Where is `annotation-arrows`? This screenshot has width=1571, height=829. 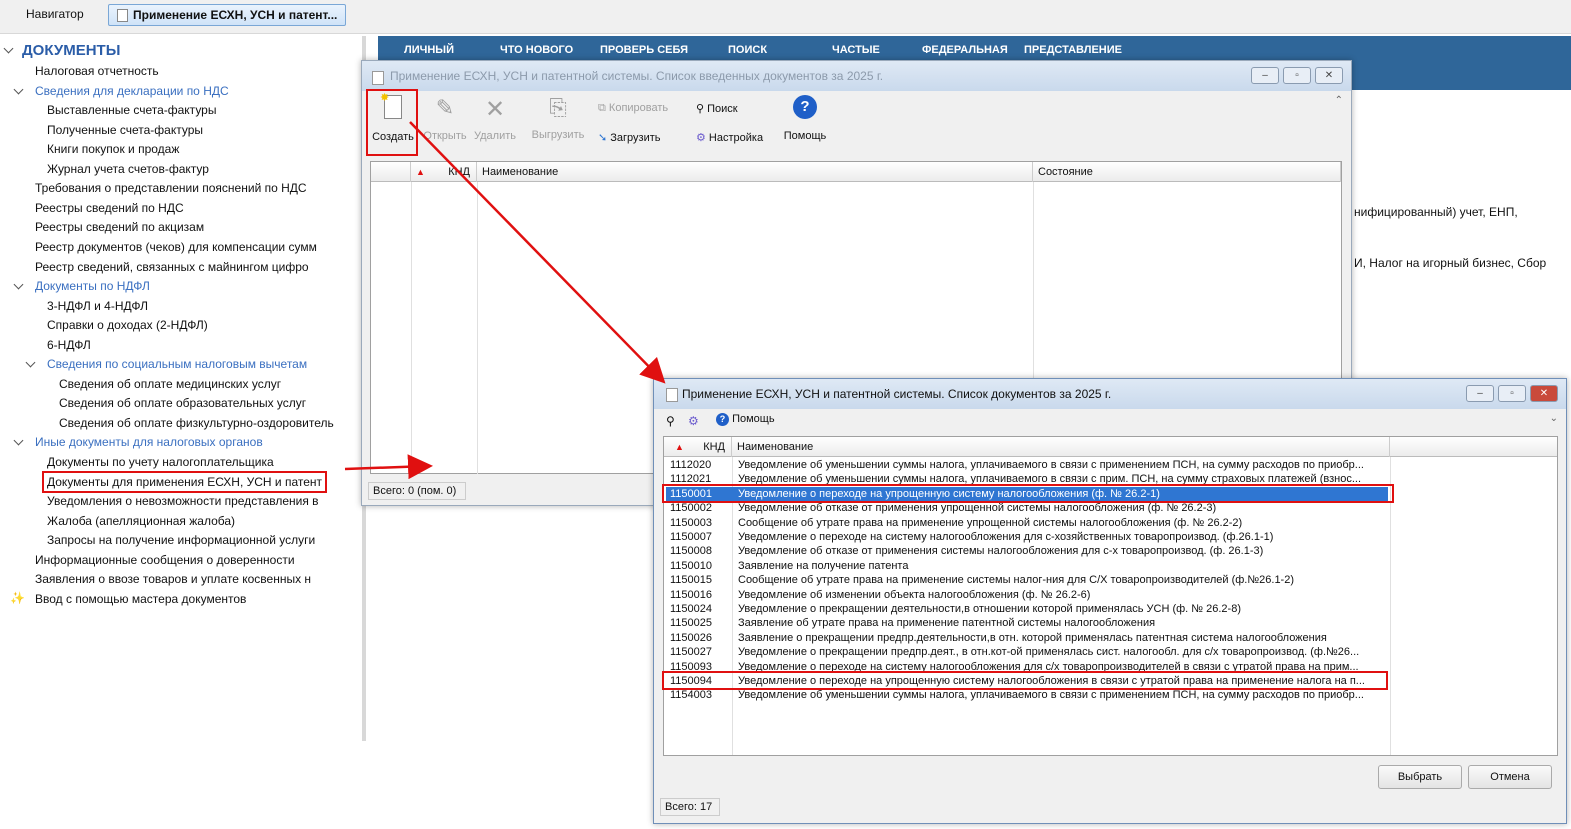
annotation-arrows is located at coordinates (505, 300).